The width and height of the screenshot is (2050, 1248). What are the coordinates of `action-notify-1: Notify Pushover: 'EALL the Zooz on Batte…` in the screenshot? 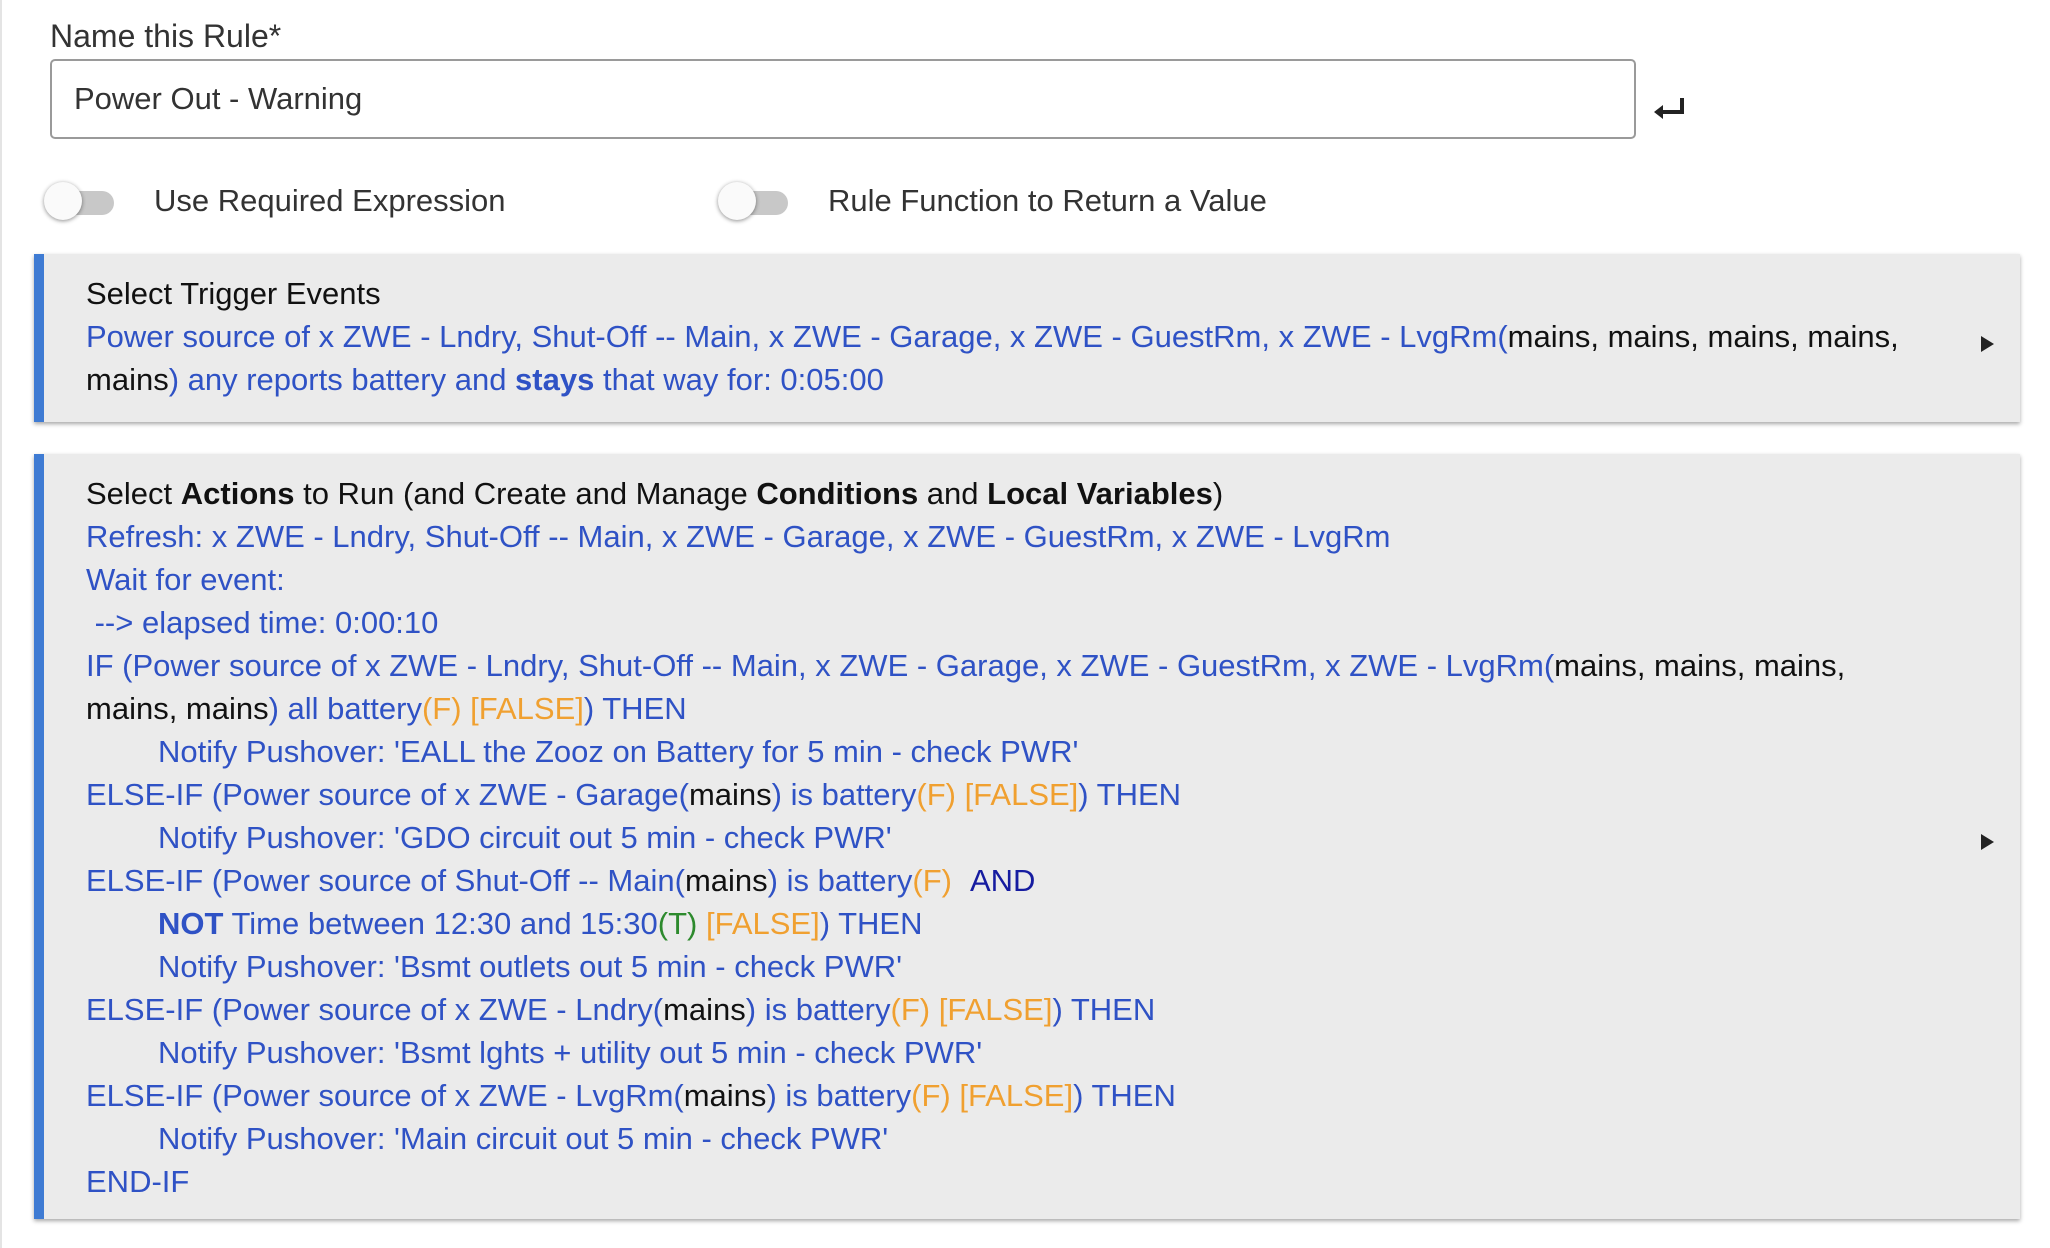 It's located at (618, 751).